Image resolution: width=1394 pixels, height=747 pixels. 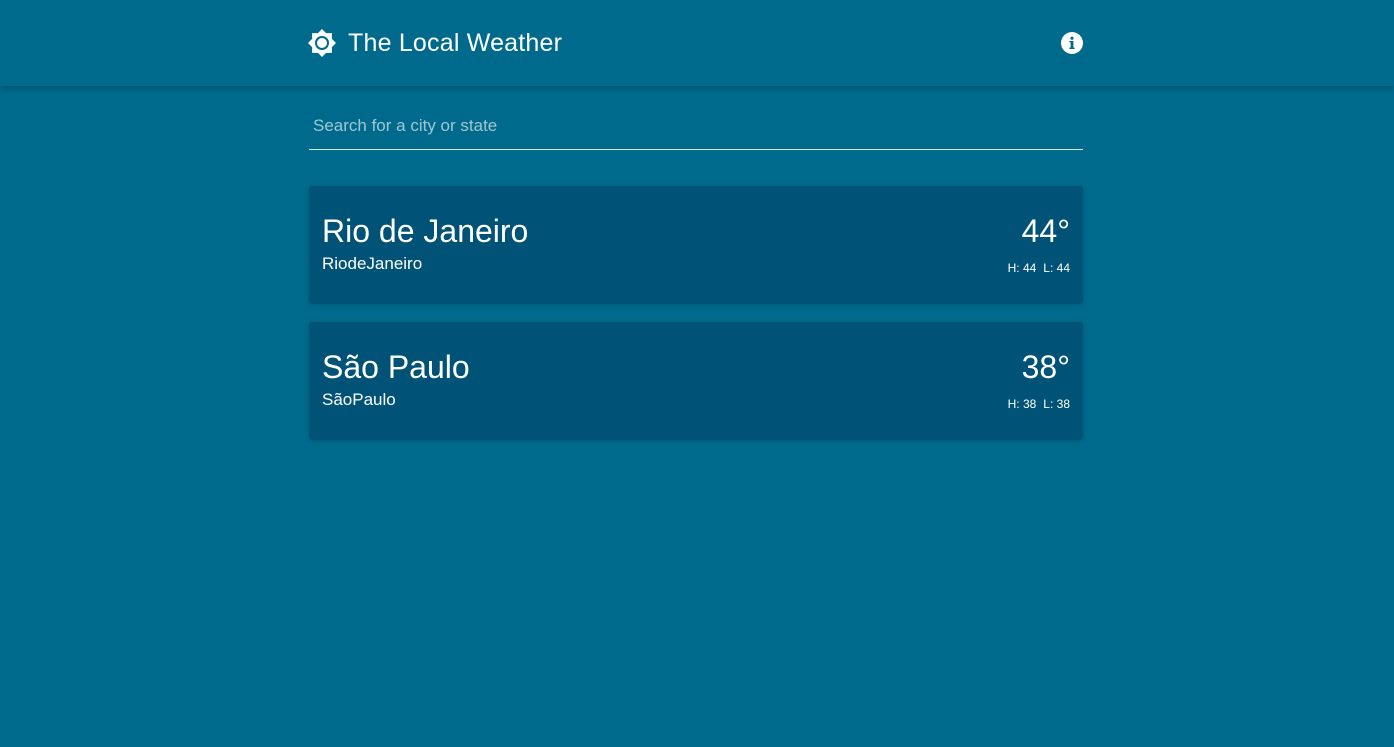 I want to click on info-icon, so click(x=1072, y=43).